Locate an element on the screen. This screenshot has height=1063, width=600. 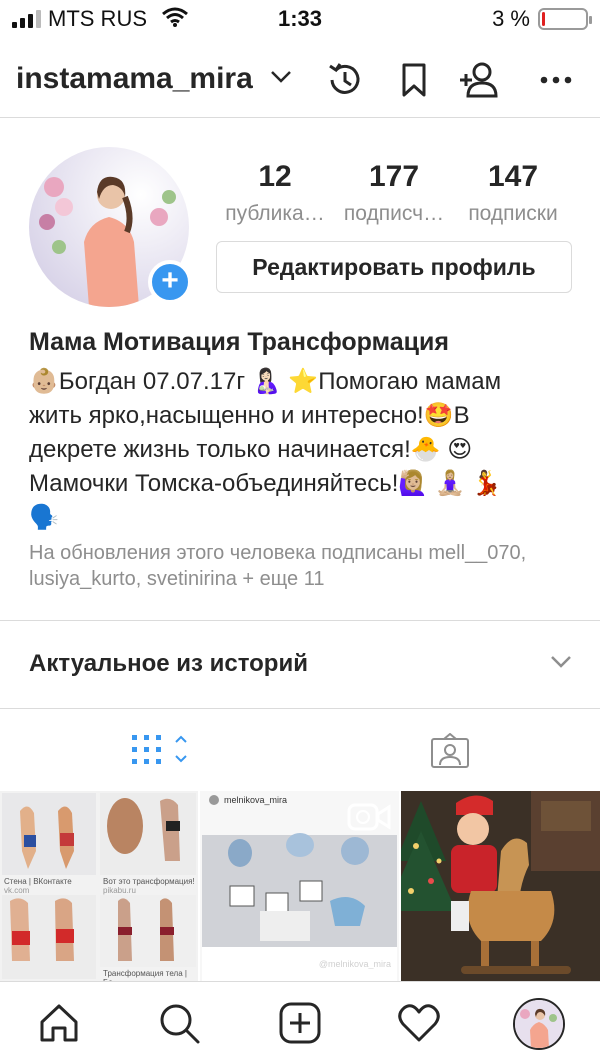
bottom-nav is located at coordinates (300, 1022).